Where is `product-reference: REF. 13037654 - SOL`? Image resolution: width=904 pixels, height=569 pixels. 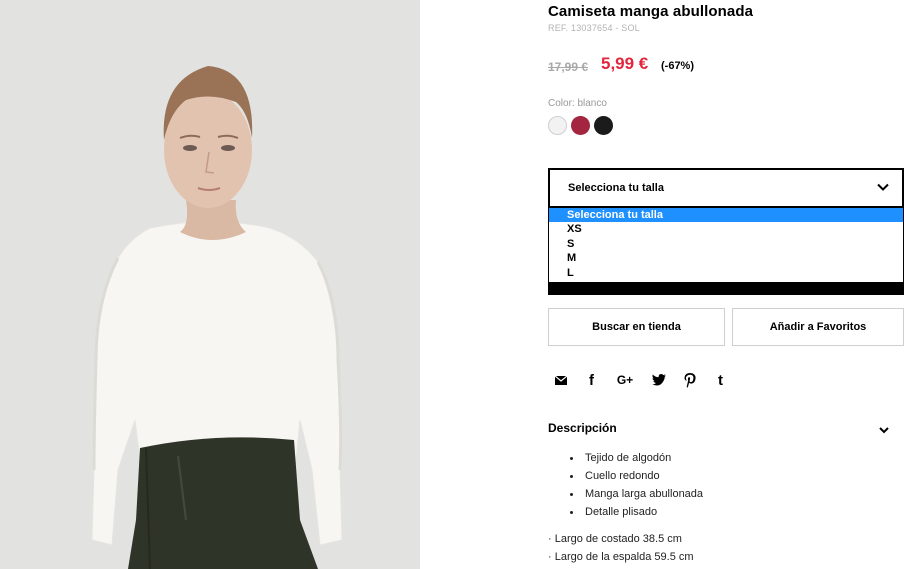
product-reference: REF. 13037654 - SOL is located at coordinates (594, 28).